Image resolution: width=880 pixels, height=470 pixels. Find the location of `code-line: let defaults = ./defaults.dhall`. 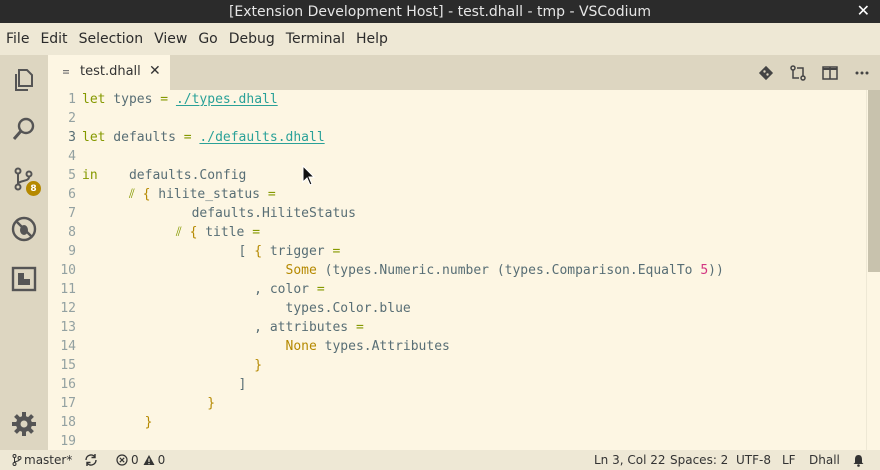

code-line: let defaults = ./defaults.dhall is located at coordinates (203, 137).